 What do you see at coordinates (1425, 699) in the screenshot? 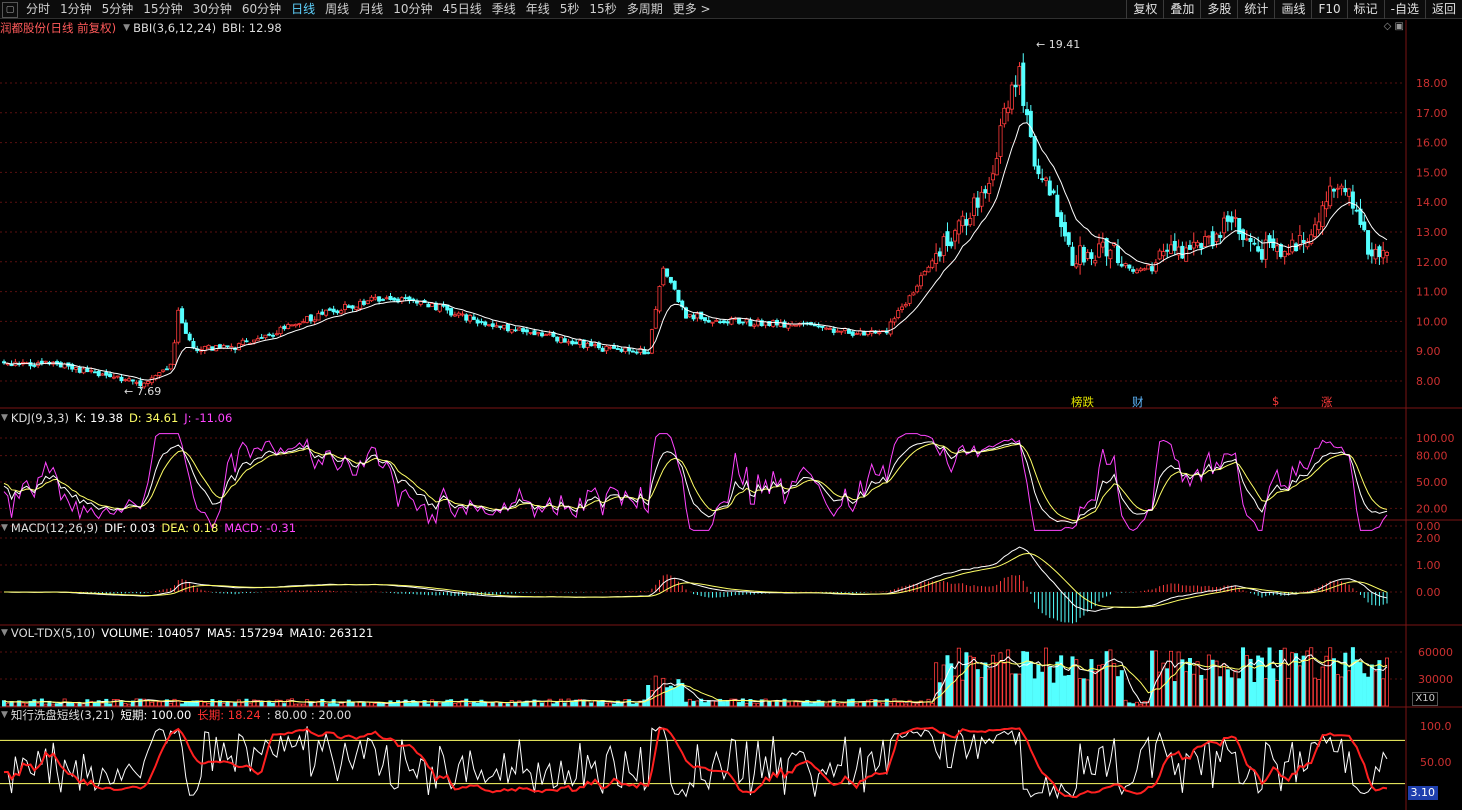
I see `volume-scale-label: X10` at bounding box center [1425, 699].